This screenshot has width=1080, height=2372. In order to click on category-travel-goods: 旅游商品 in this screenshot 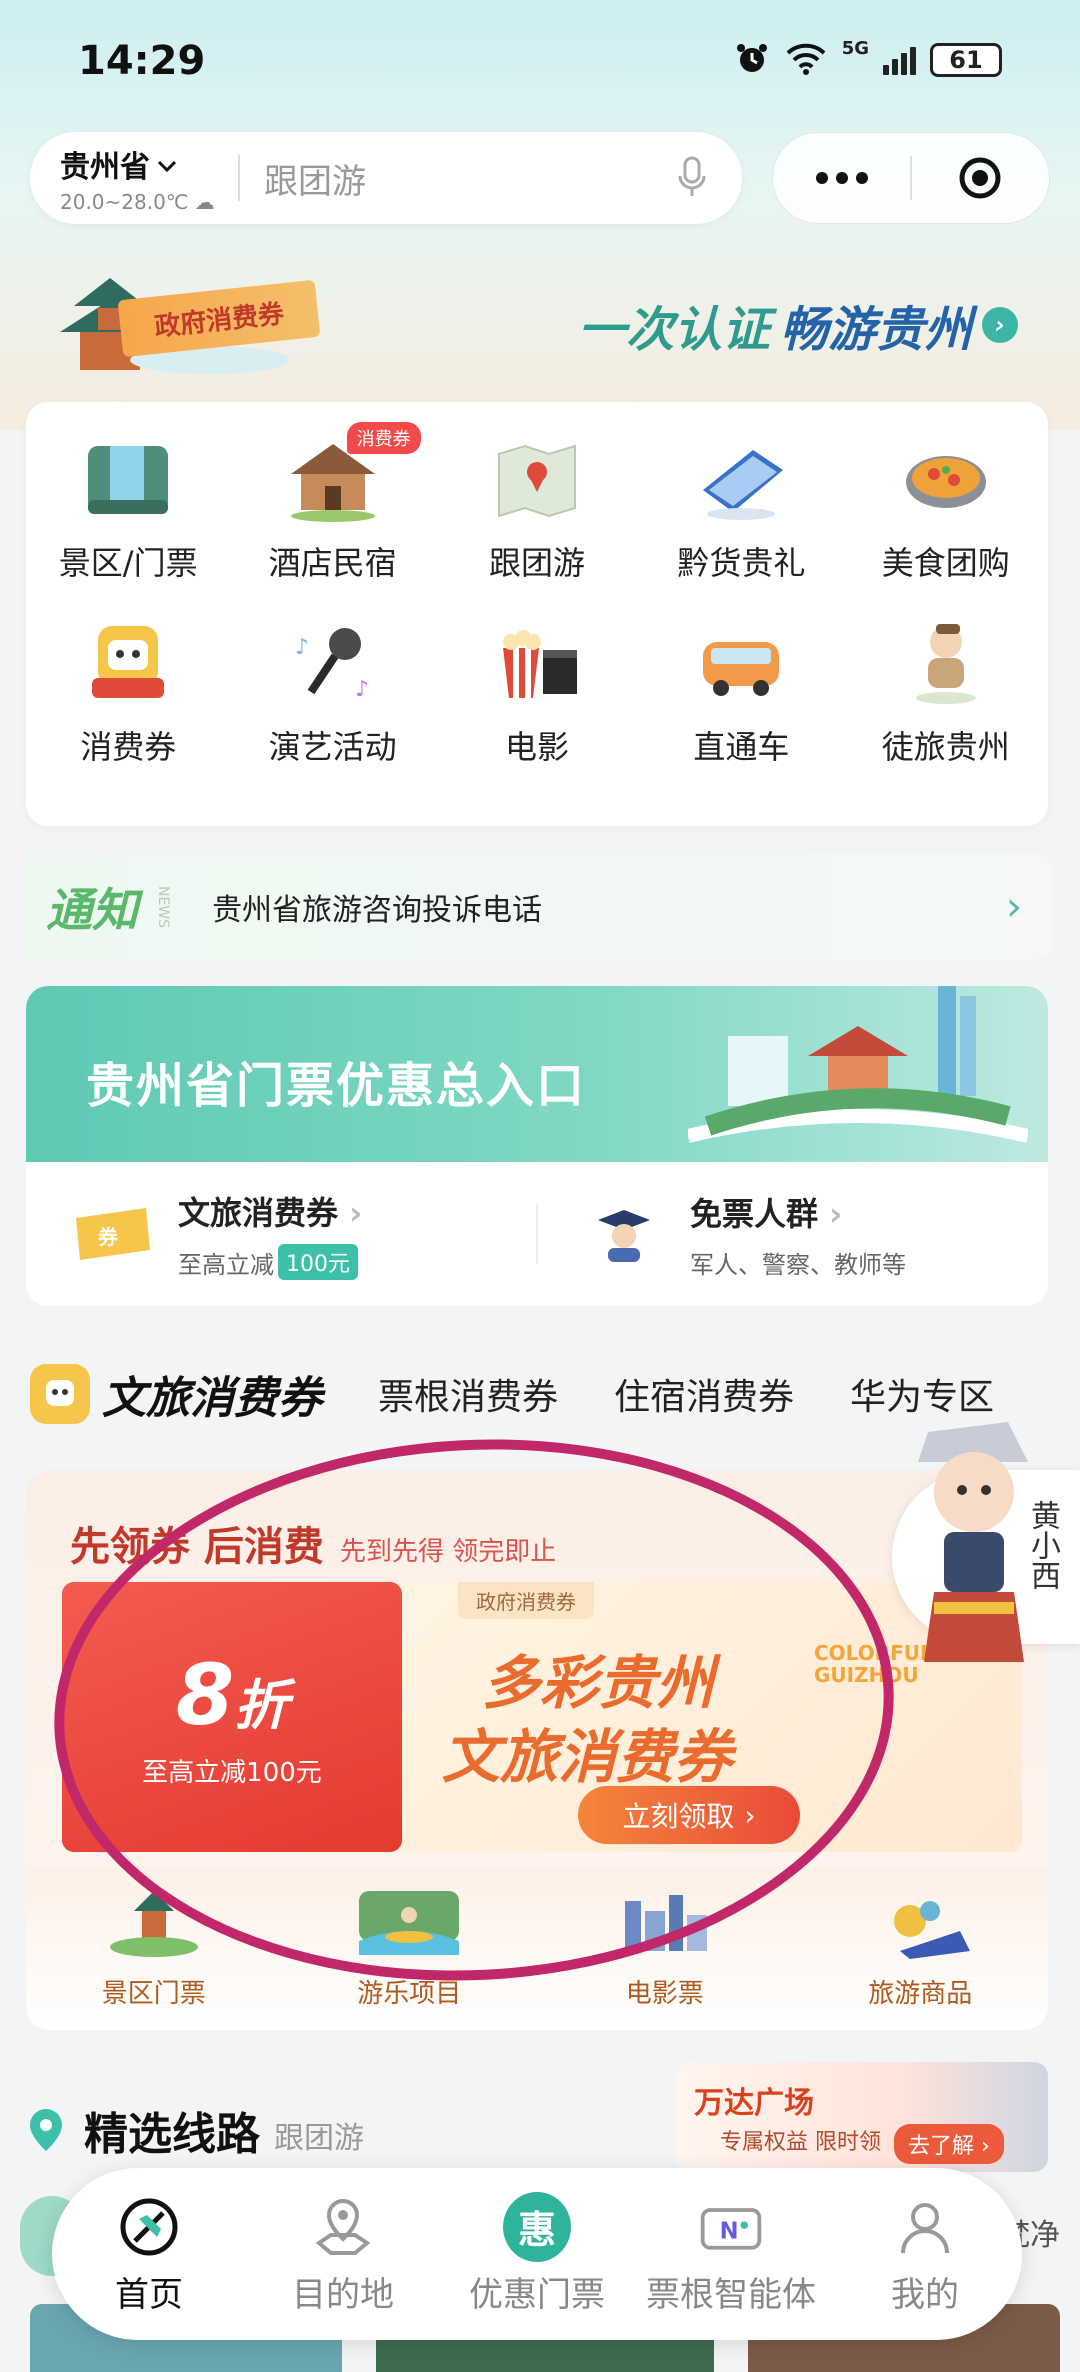, I will do `click(921, 1948)`.